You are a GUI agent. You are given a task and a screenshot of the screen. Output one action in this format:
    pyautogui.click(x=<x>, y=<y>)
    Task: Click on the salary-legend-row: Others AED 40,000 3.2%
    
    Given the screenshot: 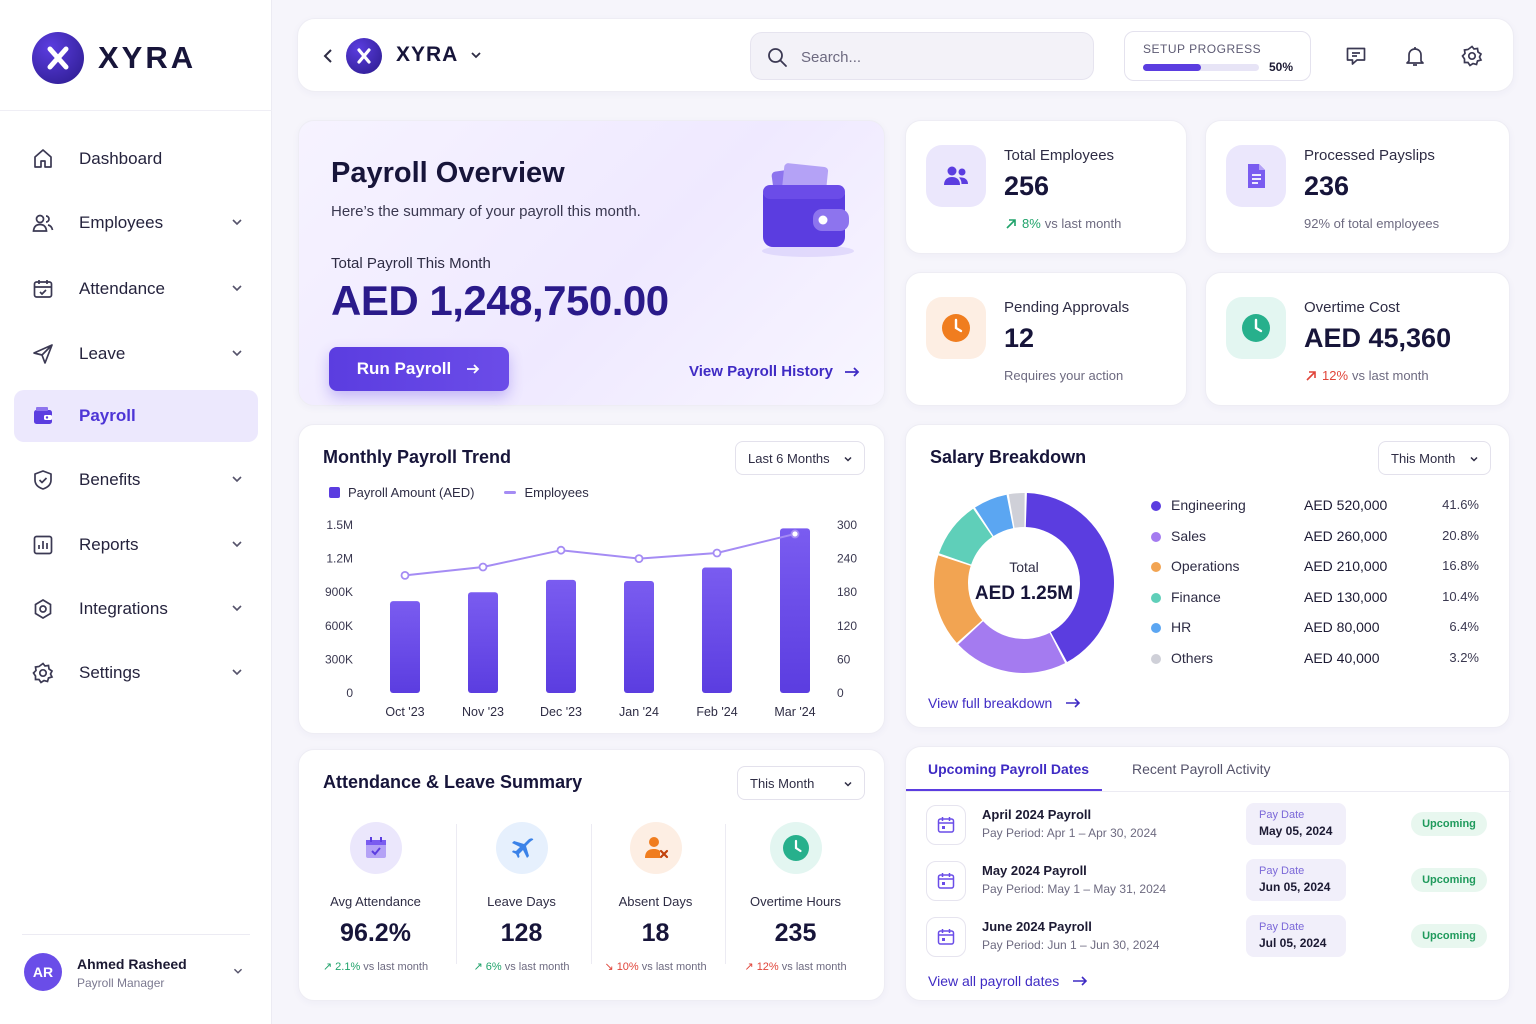 What is the action you would take?
    pyautogui.click(x=1316, y=660)
    